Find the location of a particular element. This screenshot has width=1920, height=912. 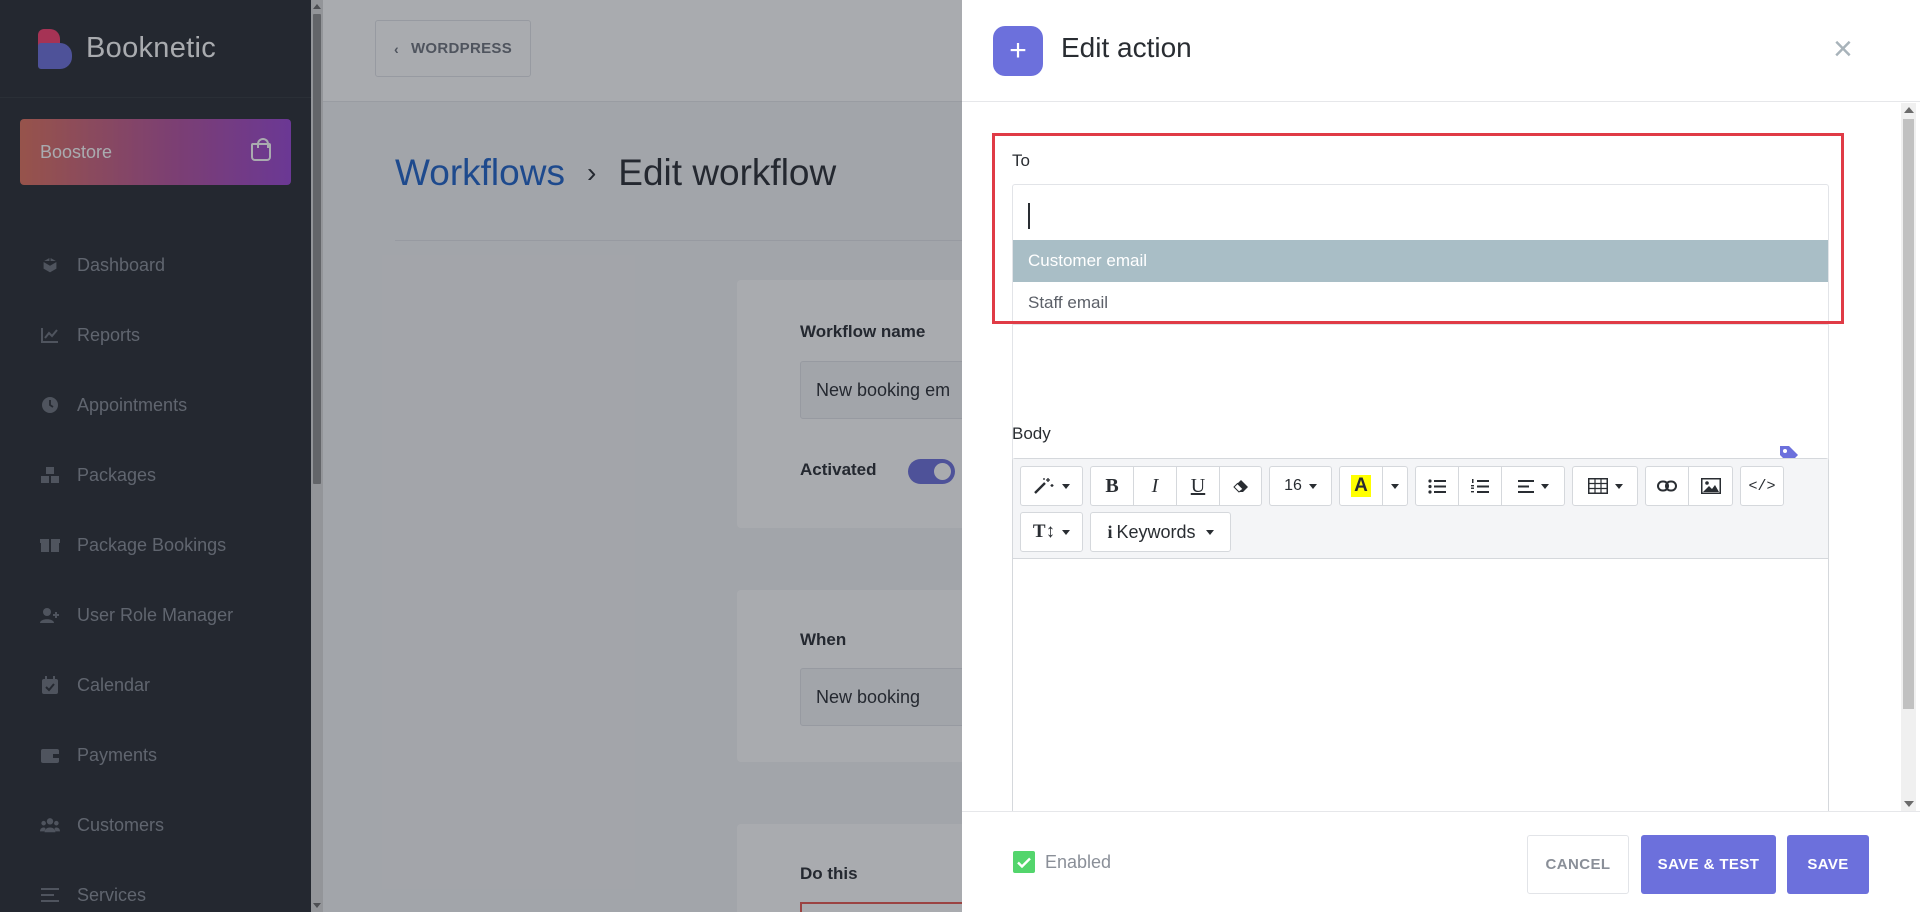

keywords-button: i Keywords is located at coordinates (1160, 532).